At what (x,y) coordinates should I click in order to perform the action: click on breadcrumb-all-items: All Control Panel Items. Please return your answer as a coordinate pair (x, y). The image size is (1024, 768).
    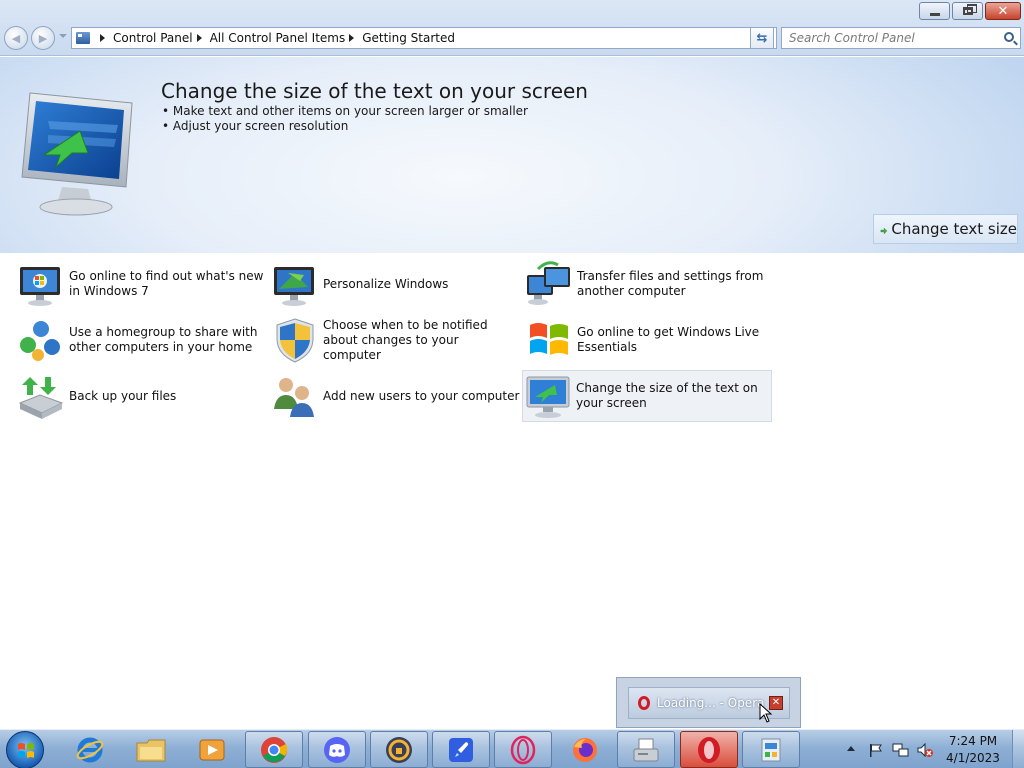
    Looking at the image, I should click on (278, 38).